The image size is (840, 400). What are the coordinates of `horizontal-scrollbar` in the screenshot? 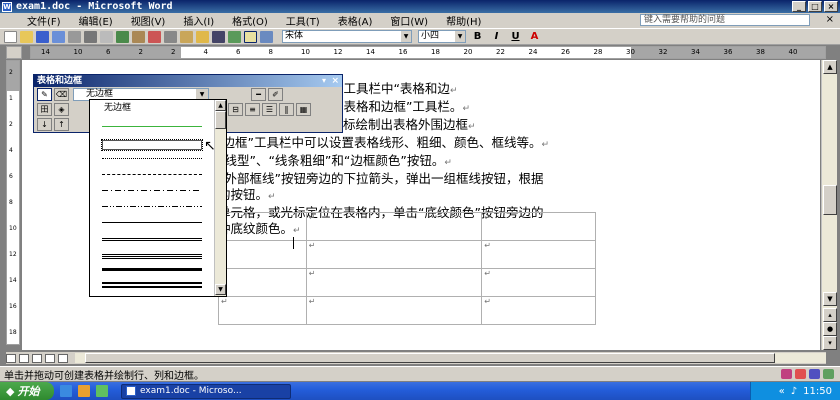 It's located at (450, 358).